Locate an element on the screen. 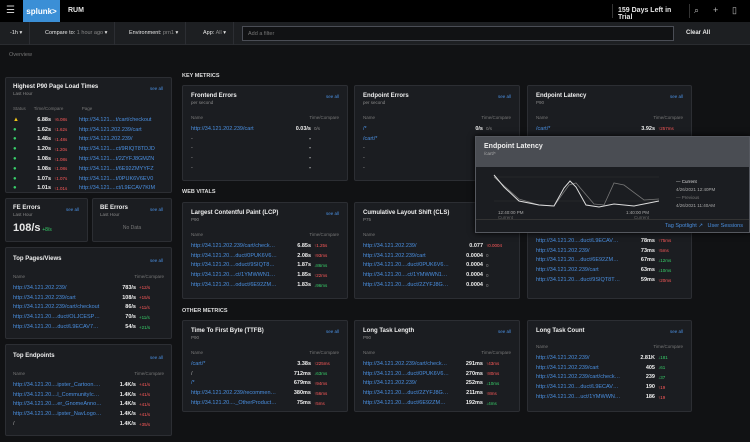  row-link: http://34.121.20....duct/OLJCESPC7J is located at coordinates (57, 317).